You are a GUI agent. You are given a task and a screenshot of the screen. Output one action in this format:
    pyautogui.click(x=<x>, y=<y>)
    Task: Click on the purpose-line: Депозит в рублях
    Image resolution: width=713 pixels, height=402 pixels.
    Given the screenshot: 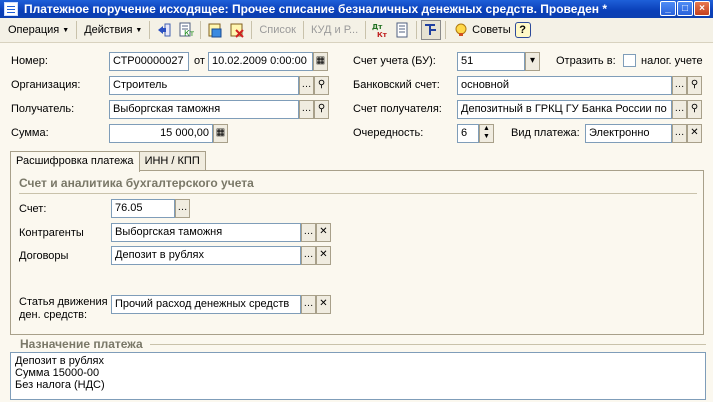 What is the action you would take?
    pyautogui.click(x=59, y=361)
    